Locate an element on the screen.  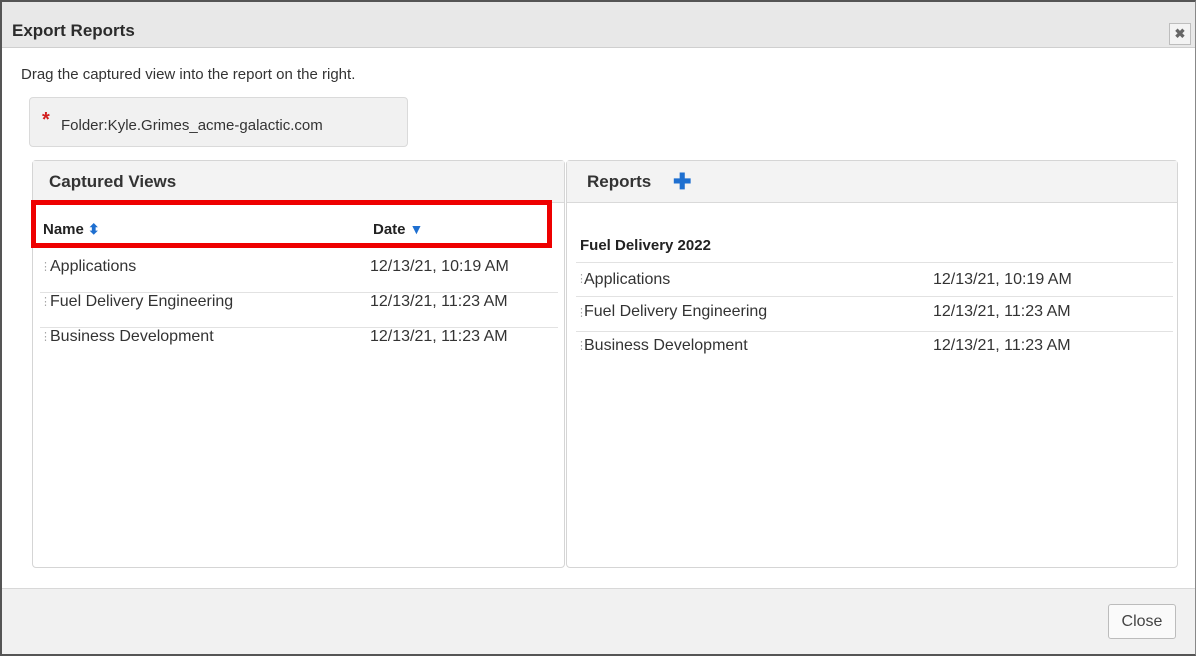
column-header-highlight is located at coordinates (291, 224).